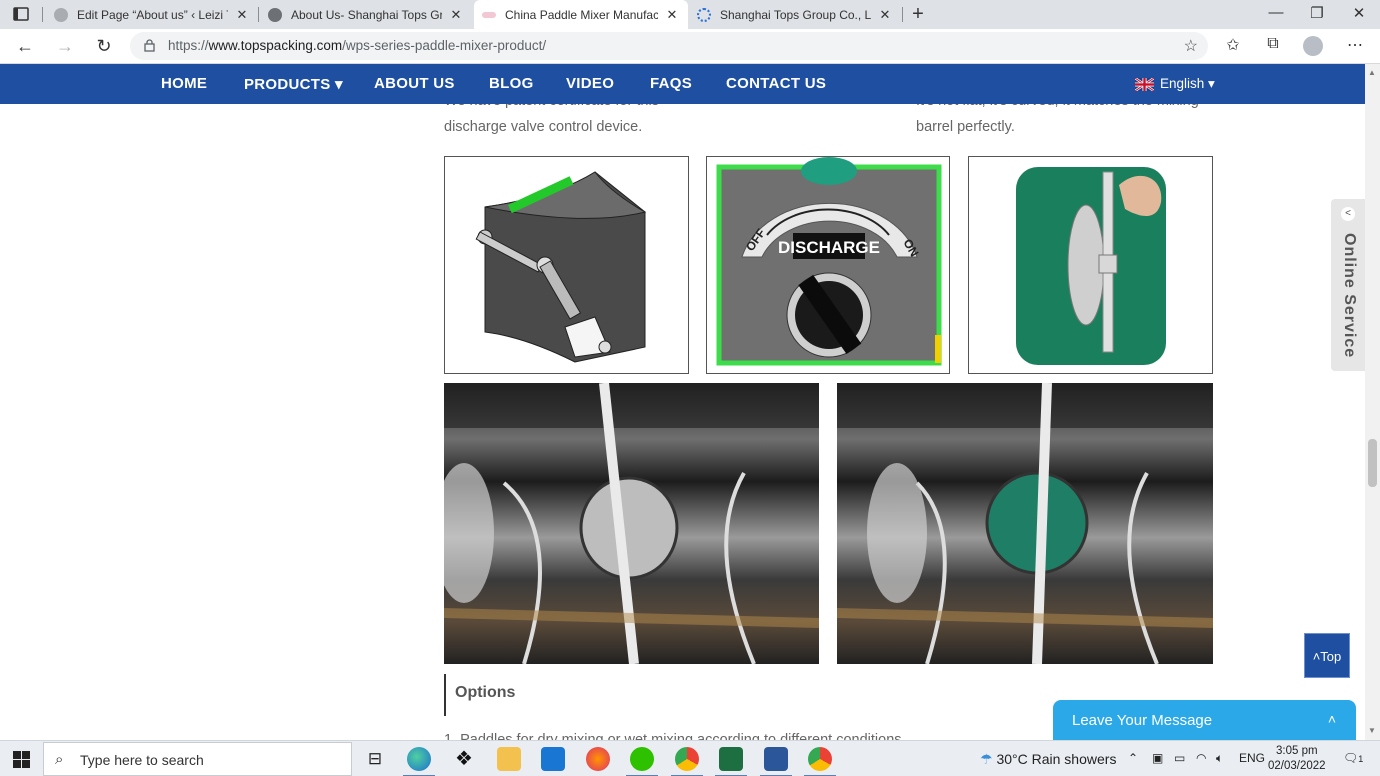  I want to click on nav-blog: BLOG, so click(511, 83).